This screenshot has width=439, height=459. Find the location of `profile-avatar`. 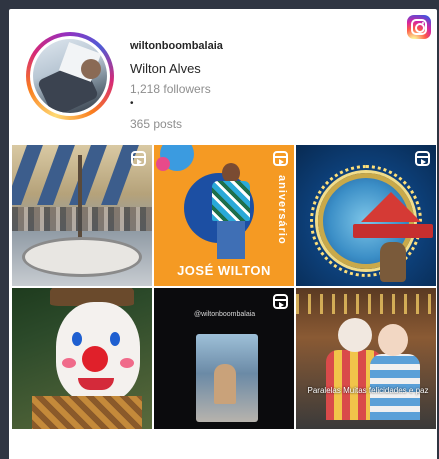

profile-avatar is located at coordinates (70, 76).